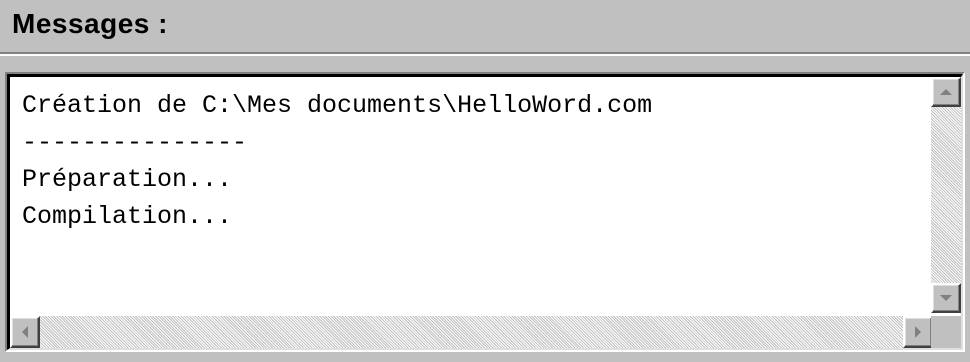 Image resolution: width=970 pixels, height=362 pixels. I want to click on scroll-right-button, so click(918, 332).